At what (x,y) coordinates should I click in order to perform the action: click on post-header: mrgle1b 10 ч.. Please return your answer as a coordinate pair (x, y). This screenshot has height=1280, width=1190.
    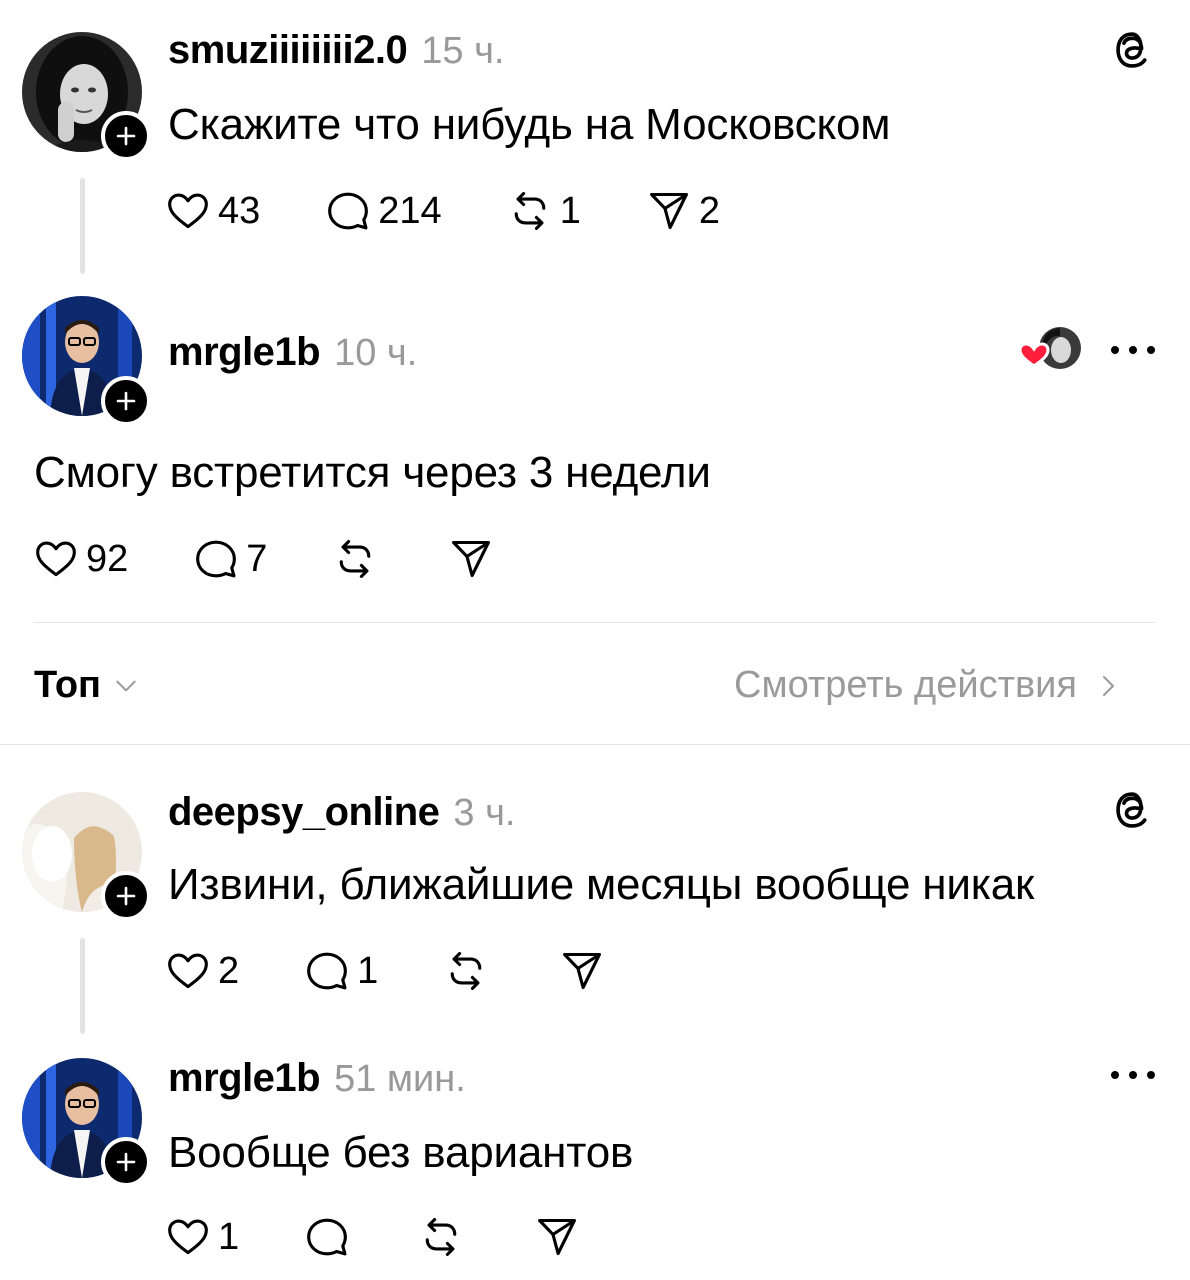
    Looking at the image, I should click on (292, 352).